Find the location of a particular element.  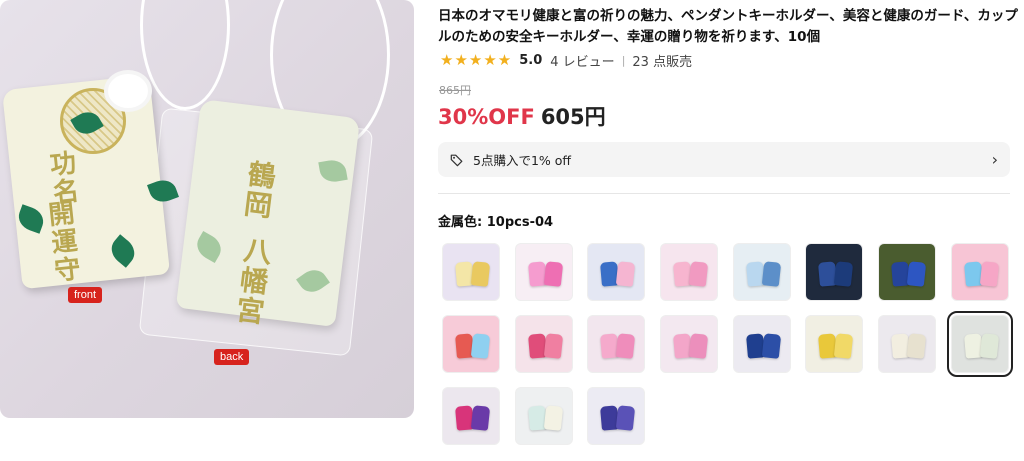

rating-row: ★★★★★ 5.0 4 レビュー | 23 点販売 is located at coordinates (566, 60).